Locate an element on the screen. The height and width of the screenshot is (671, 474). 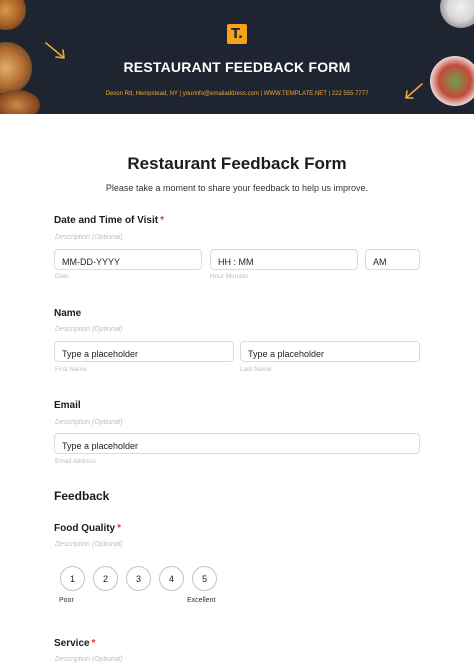
food-quality-label: Food Quality * is located at coordinates (88, 528).